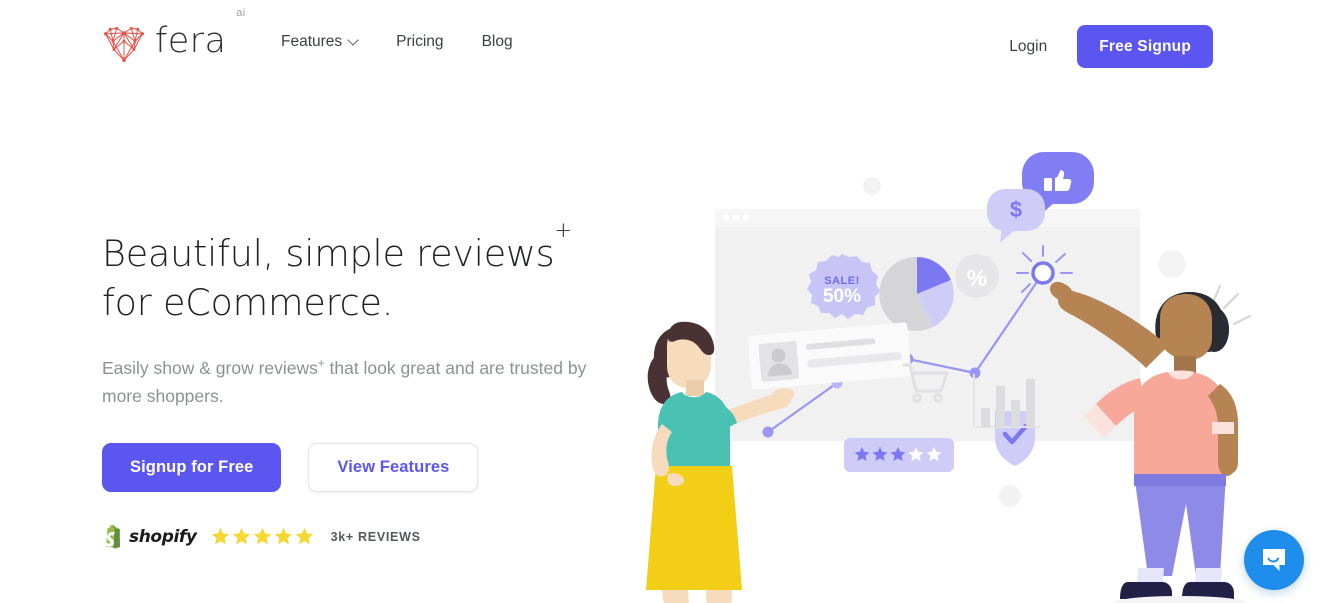 The width and height of the screenshot is (1323, 603). I want to click on header-actions: Login Free Signup, so click(1111, 46).